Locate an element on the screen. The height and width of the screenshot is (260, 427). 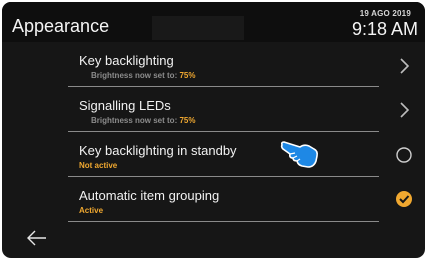
status-label: Active is located at coordinates (91, 210).